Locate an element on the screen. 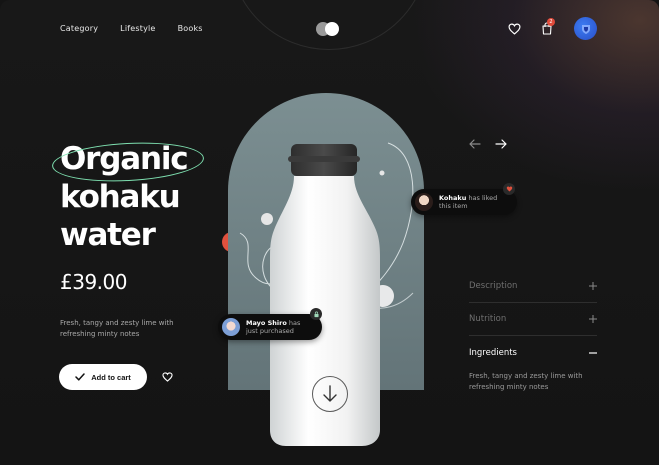 The height and width of the screenshot is (465, 659). next-button is located at coordinates (501, 144).